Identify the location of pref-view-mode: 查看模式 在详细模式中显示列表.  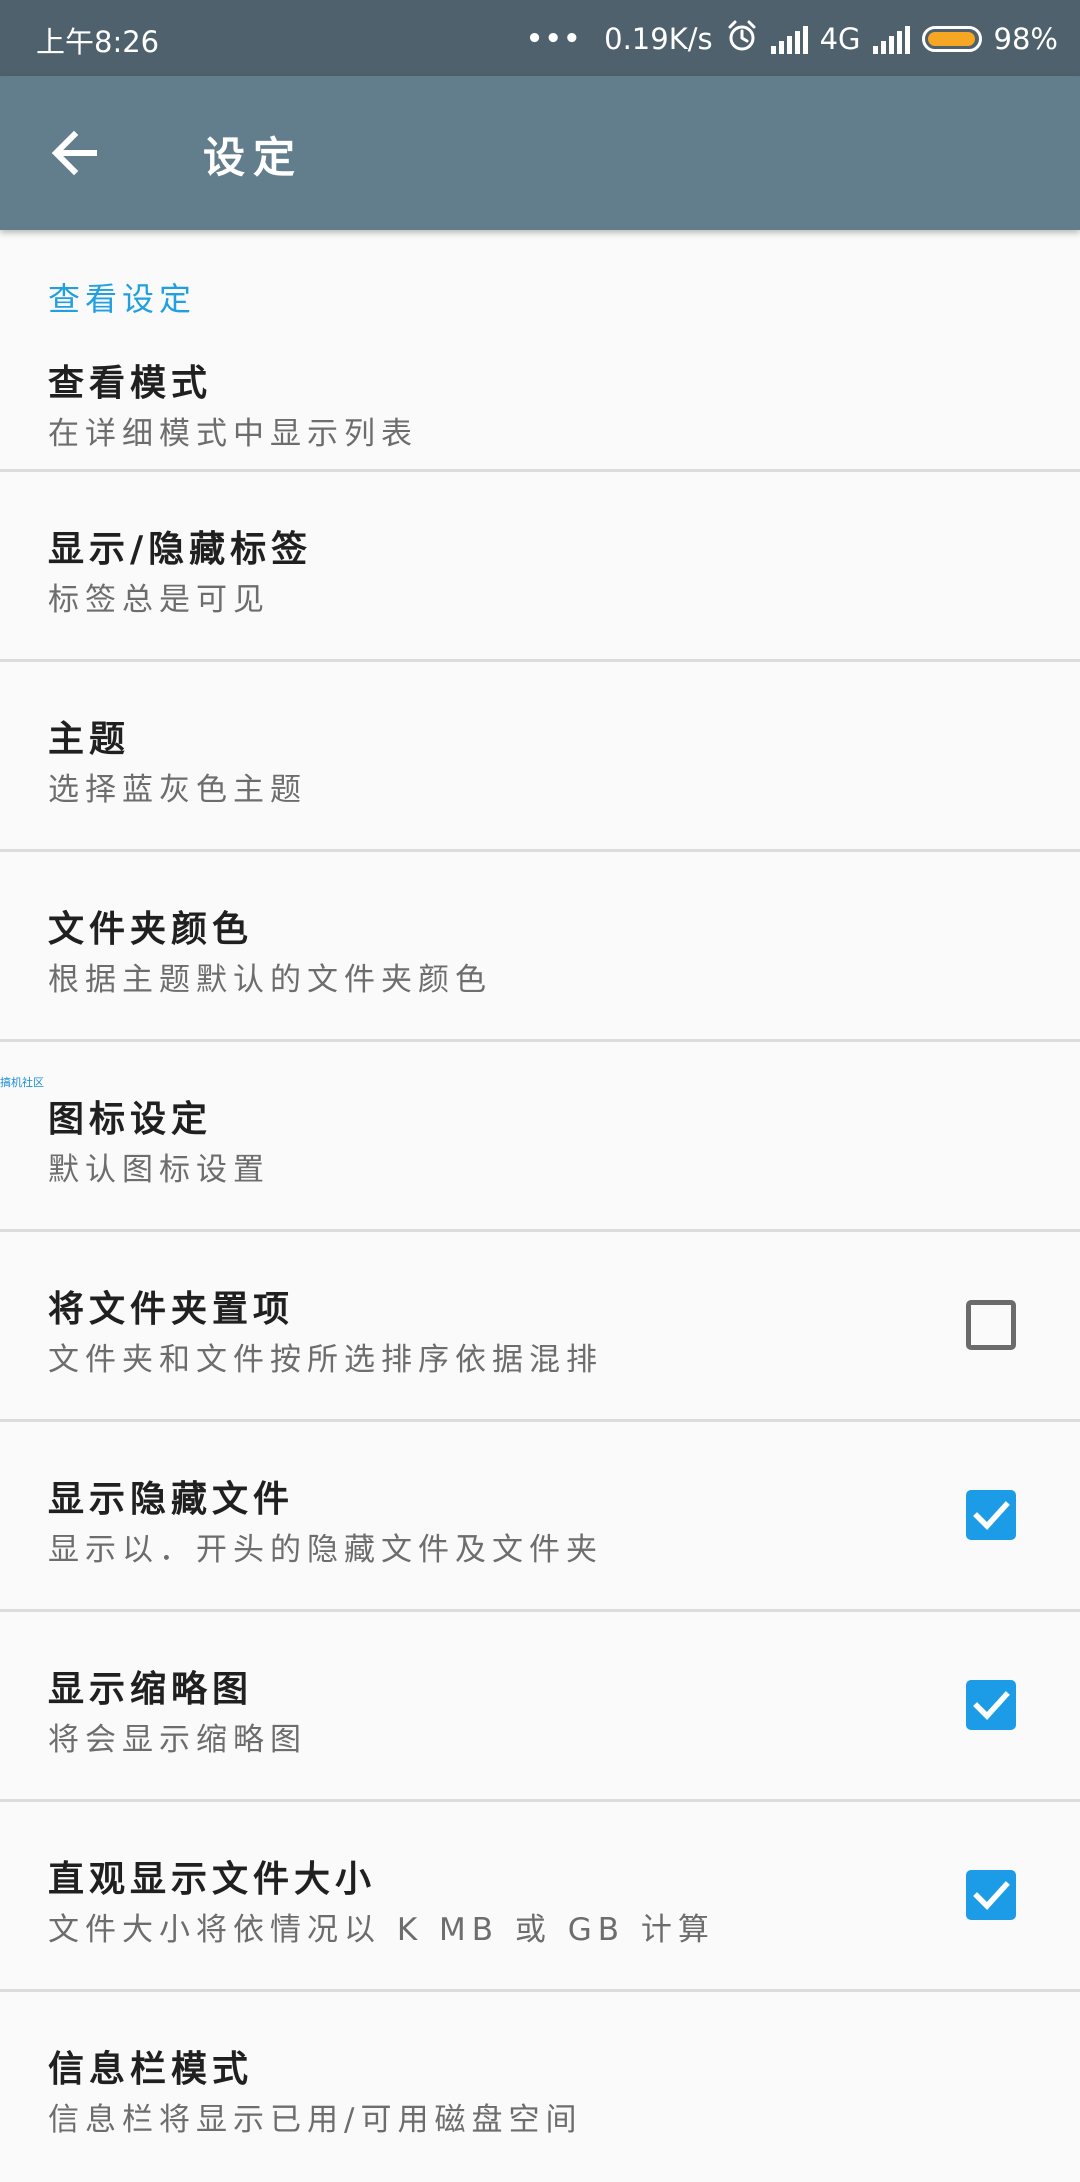
(540, 400).